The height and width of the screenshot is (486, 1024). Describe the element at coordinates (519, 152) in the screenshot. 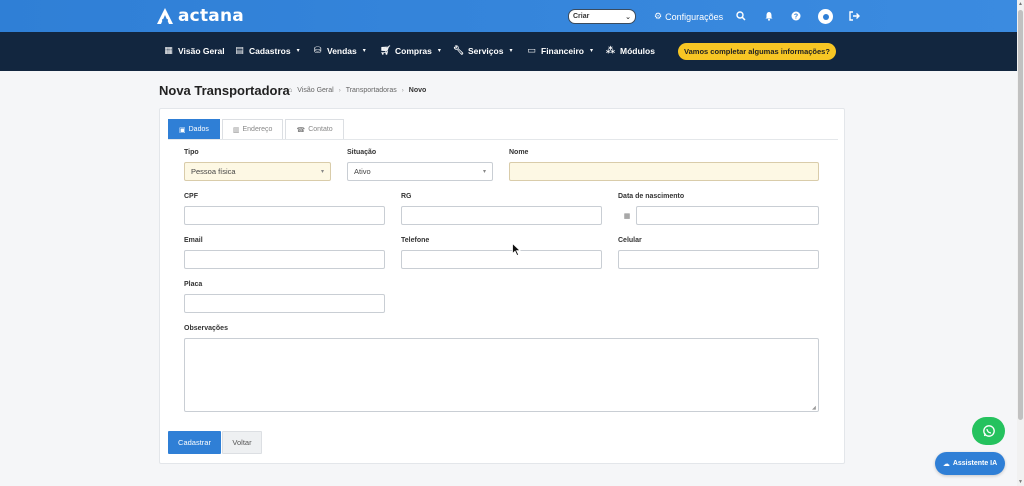

I see `nome-label: Nome` at that location.